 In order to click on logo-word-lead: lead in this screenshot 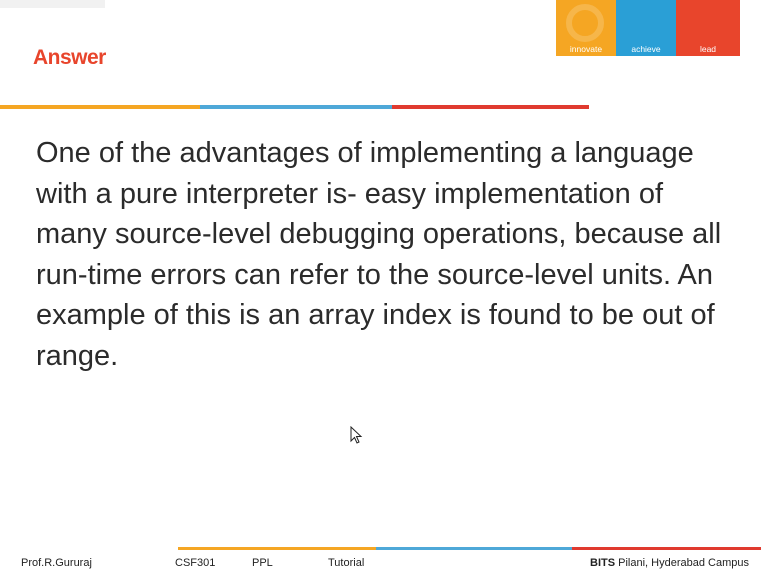, I will do `click(708, 49)`.